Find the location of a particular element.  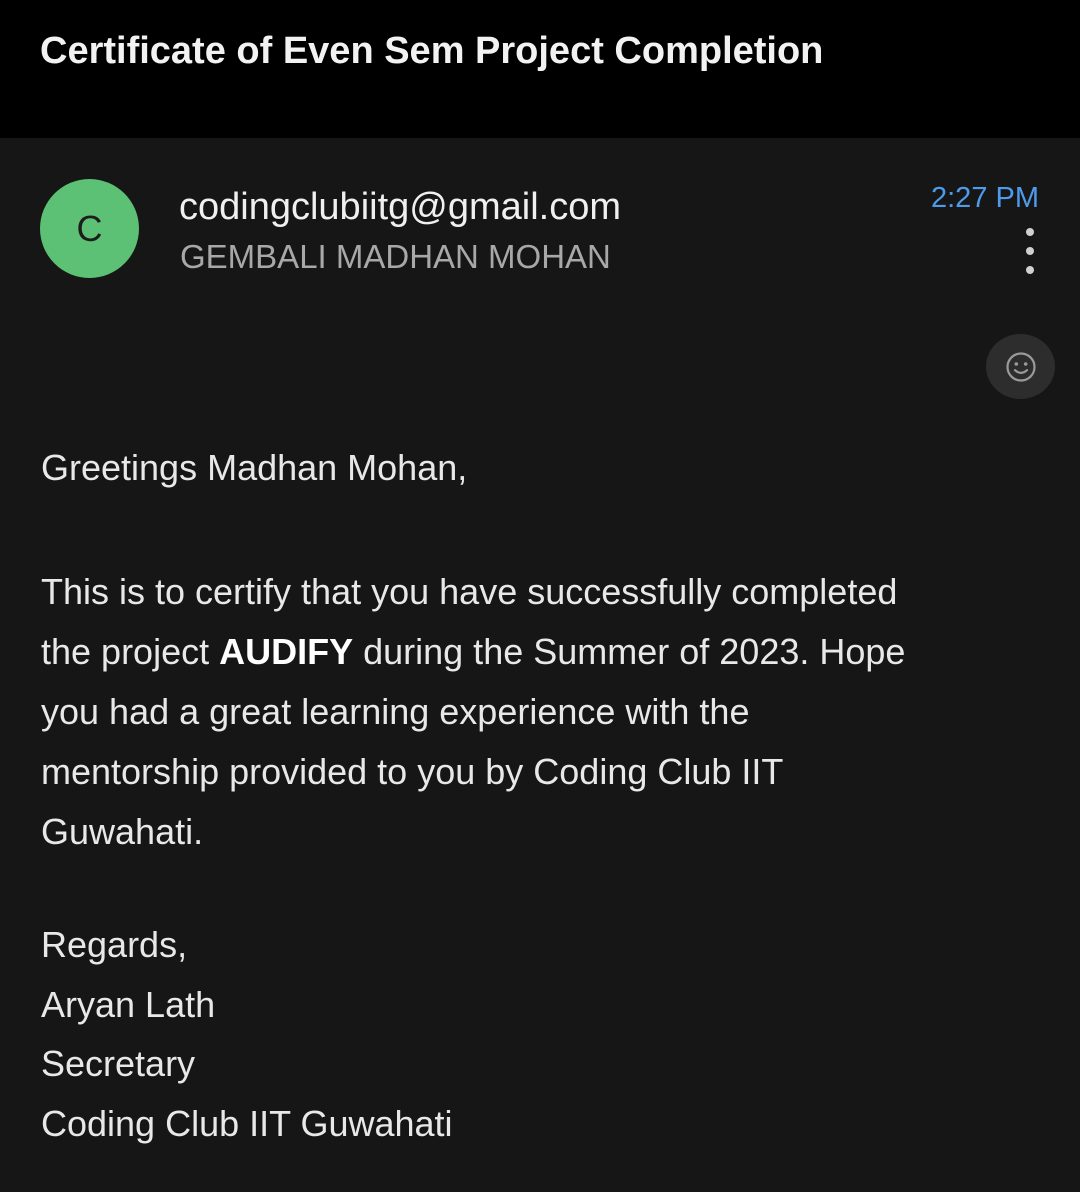

greeting-text: Greetings Madhan Mohan, is located at coordinates (254, 467).